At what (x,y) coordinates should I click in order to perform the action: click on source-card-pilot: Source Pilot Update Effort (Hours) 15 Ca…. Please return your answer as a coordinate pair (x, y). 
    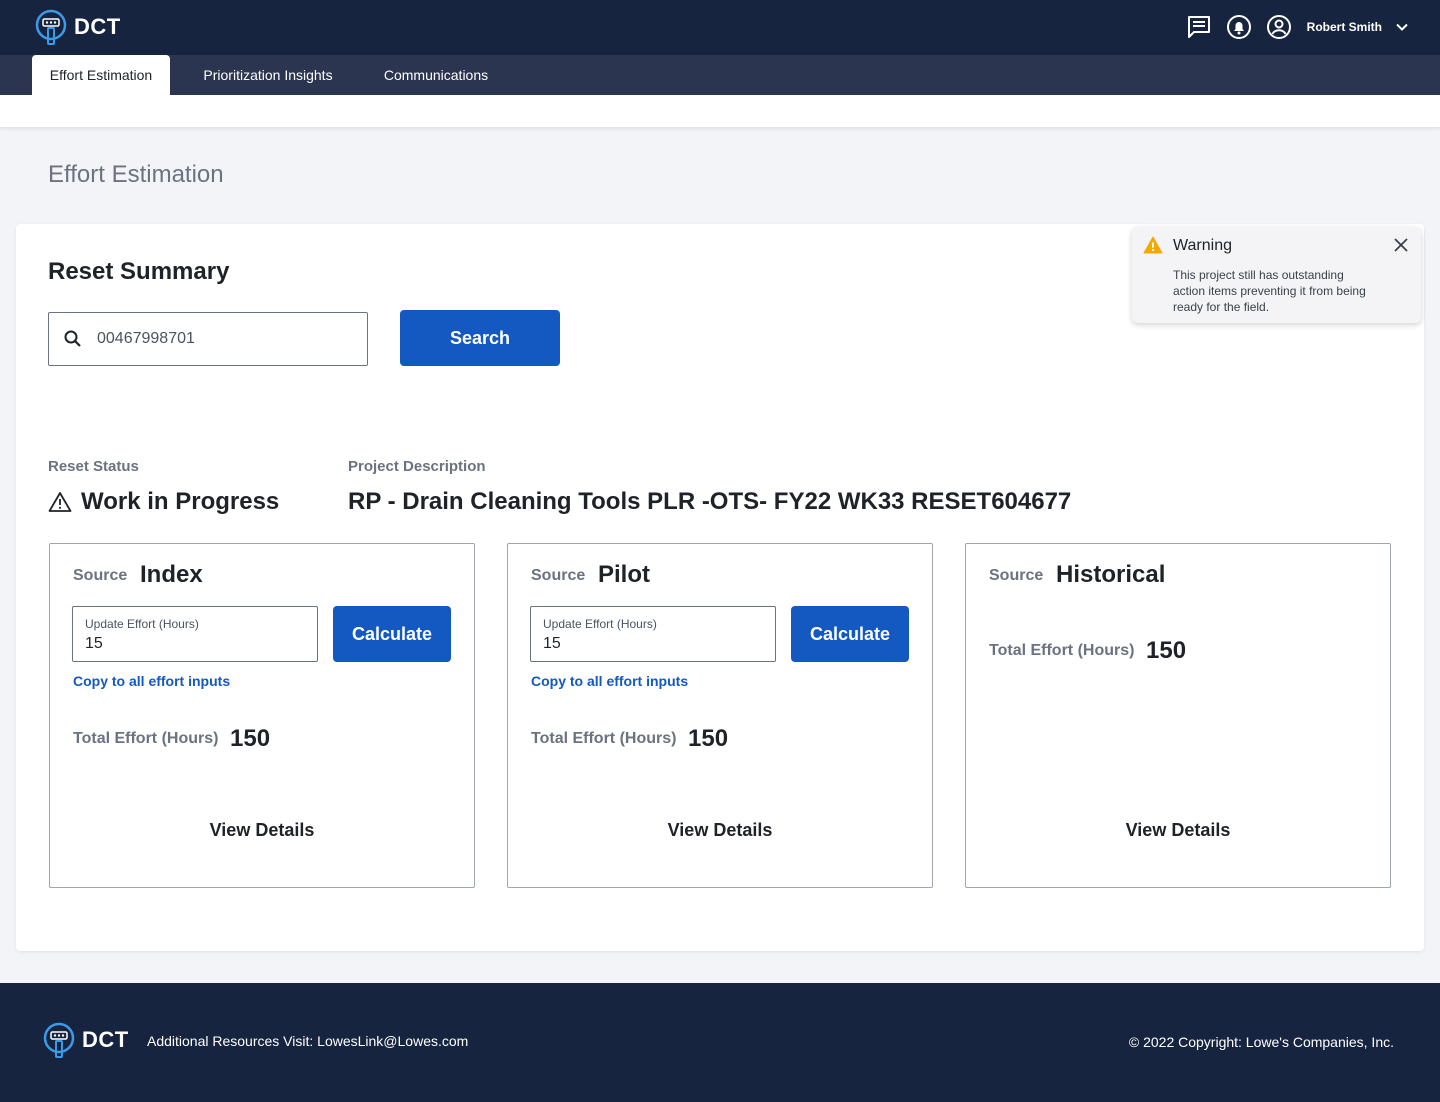
    Looking at the image, I should click on (720, 715).